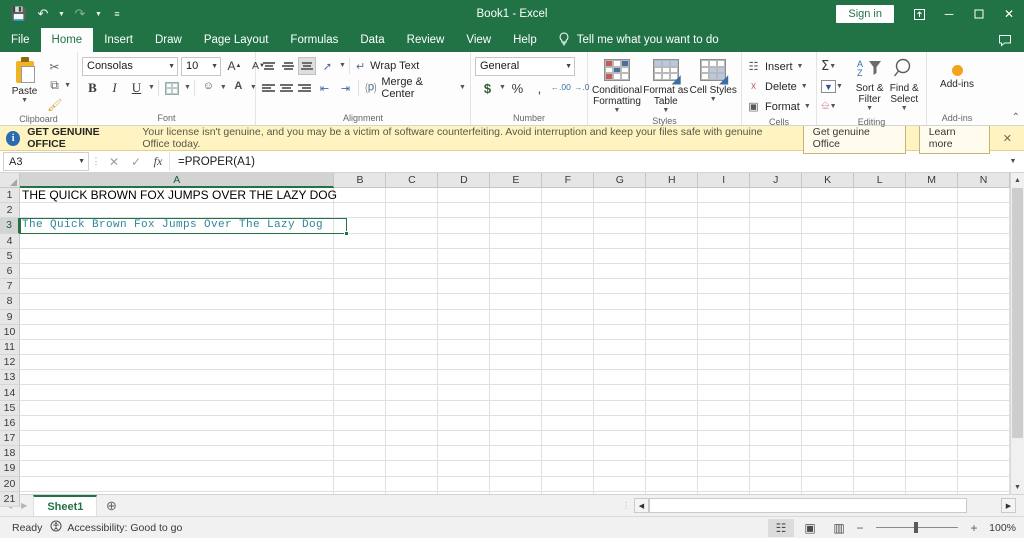 Image resolution: width=1024 pixels, height=542 pixels. I want to click on fill-color-dropdown-icon: ▼, so click(223, 88).